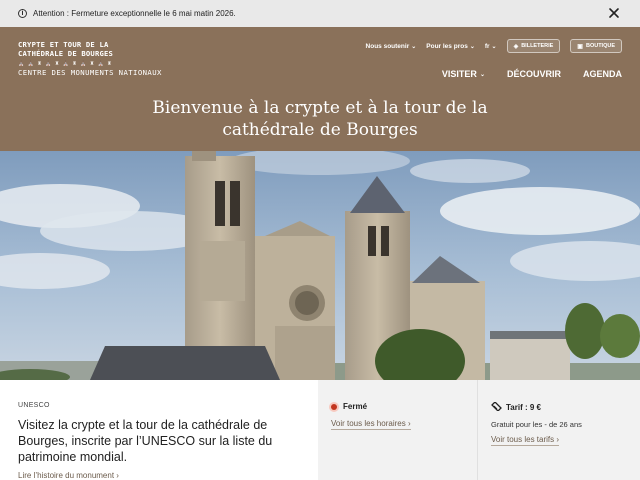  Describe the element at coordinates (355, 406) in the screenshot. I see `status-text: Fermé` at that location.